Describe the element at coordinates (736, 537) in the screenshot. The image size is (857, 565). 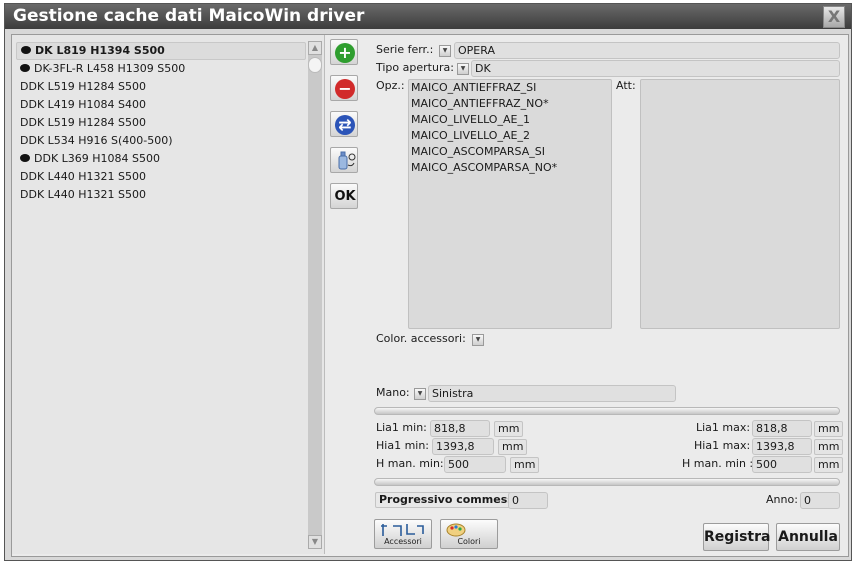
I see `registra-button: Registra` at that location.